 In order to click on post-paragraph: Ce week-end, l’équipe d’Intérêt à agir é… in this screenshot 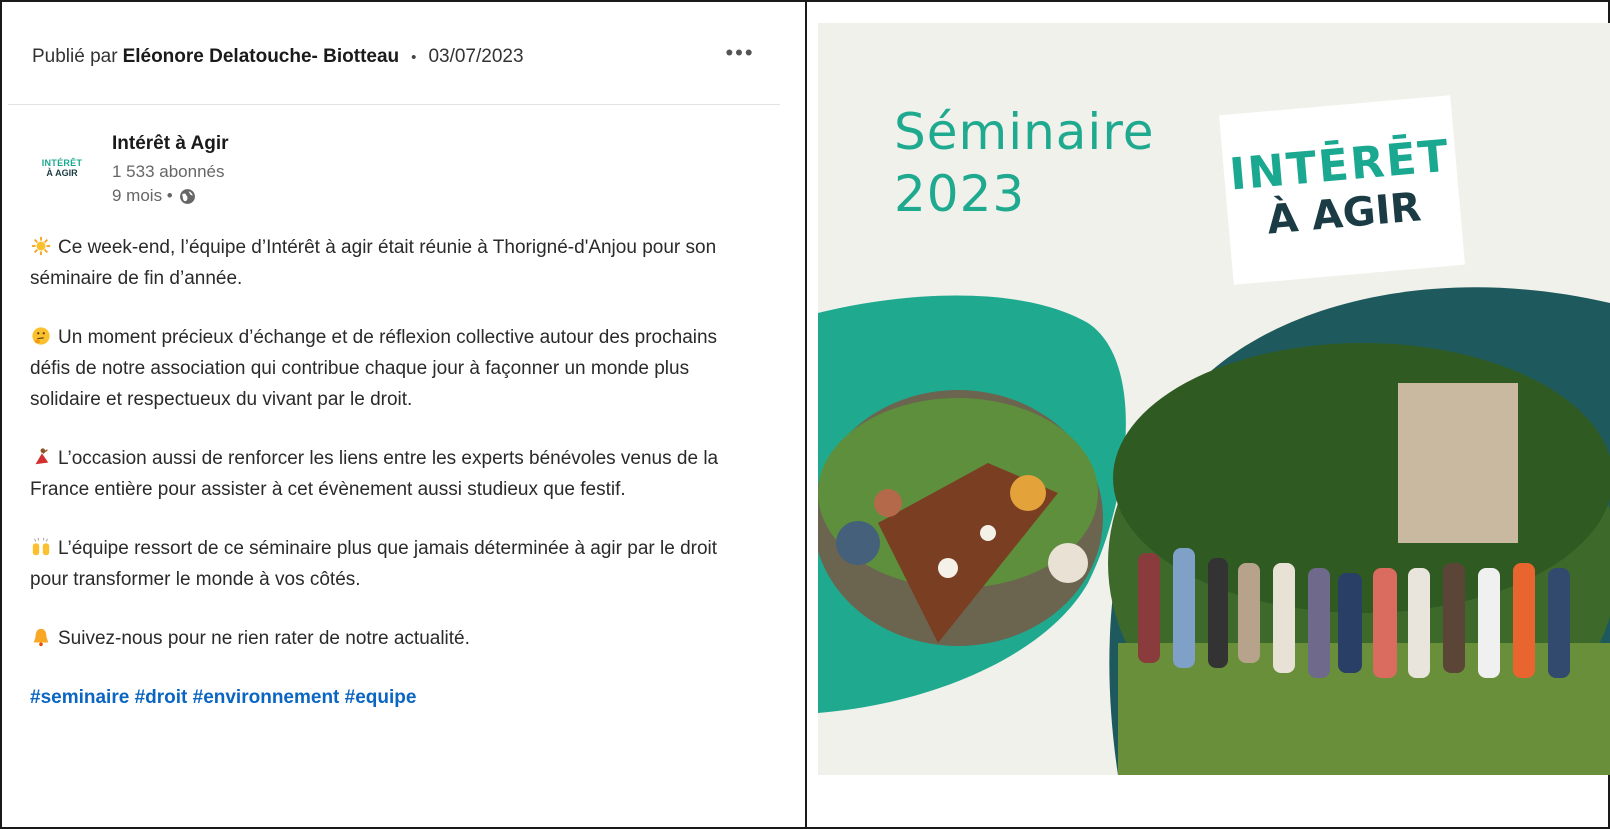, I will do `click(395, 263)`.